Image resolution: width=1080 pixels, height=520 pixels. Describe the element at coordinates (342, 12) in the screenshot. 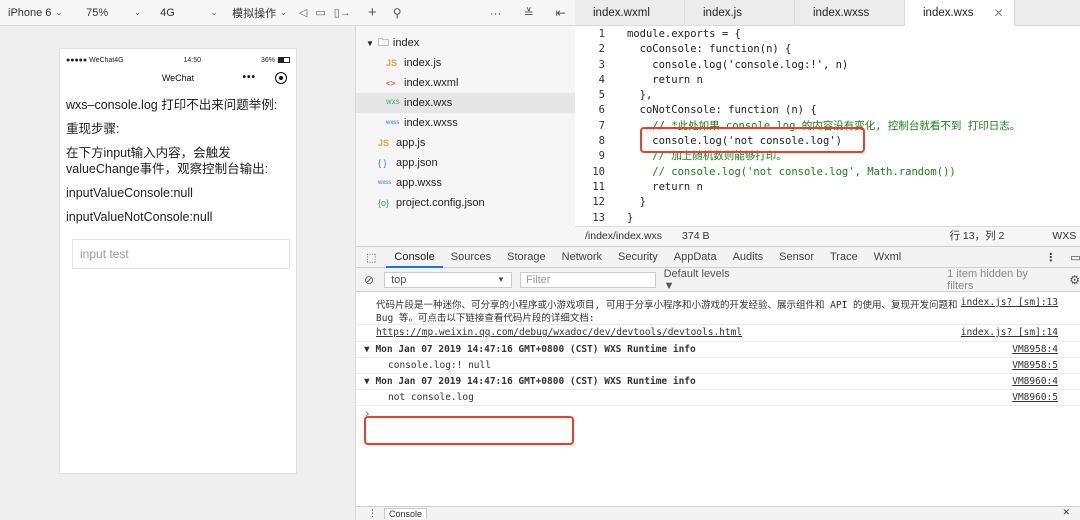

I see `expand-icon: ▯→` at that location.